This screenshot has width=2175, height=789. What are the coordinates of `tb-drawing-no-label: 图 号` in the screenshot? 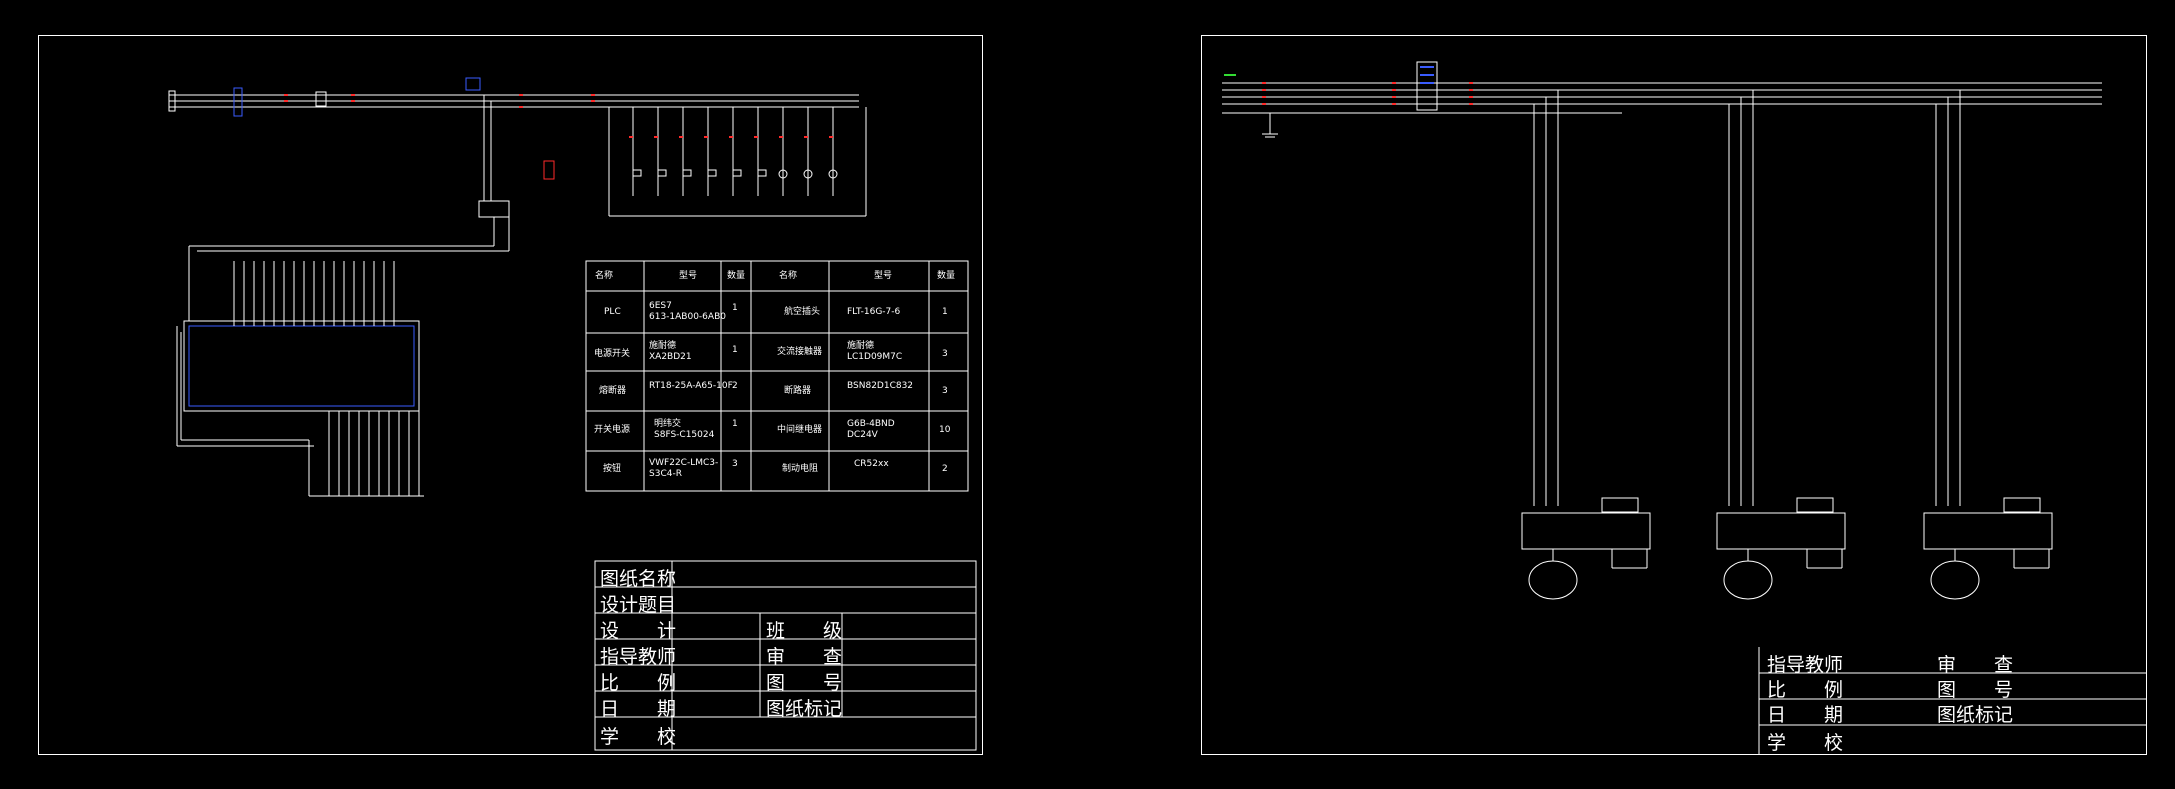 It's located at (804, 683).